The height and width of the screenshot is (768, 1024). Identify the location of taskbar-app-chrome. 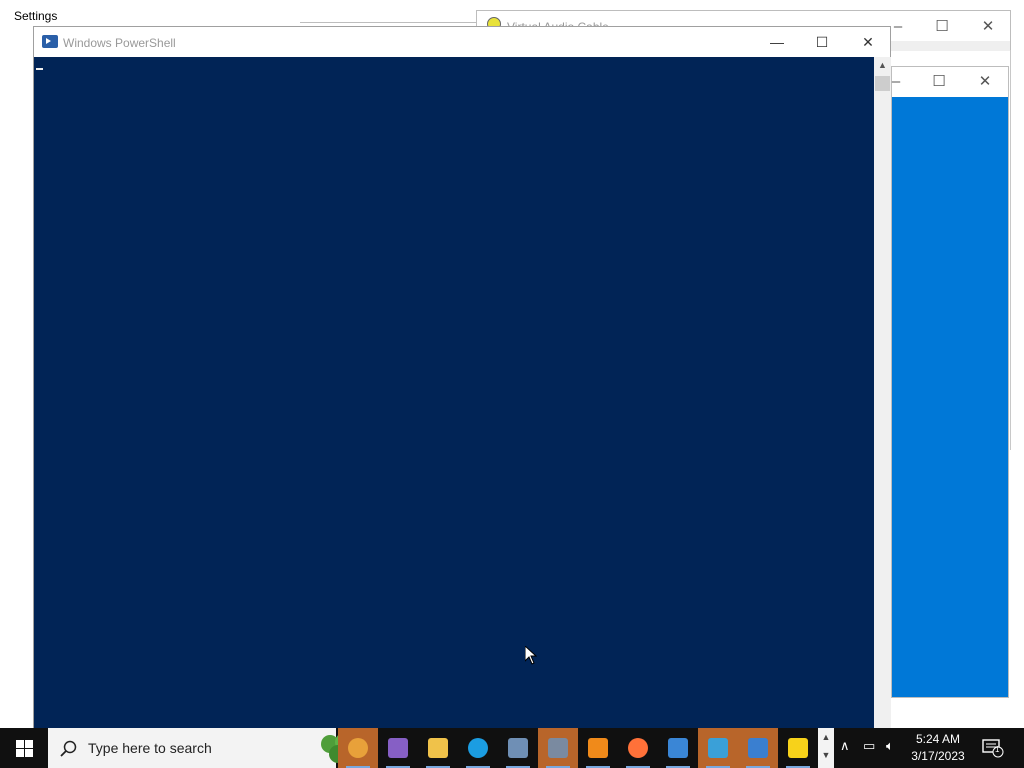
(358, 748).